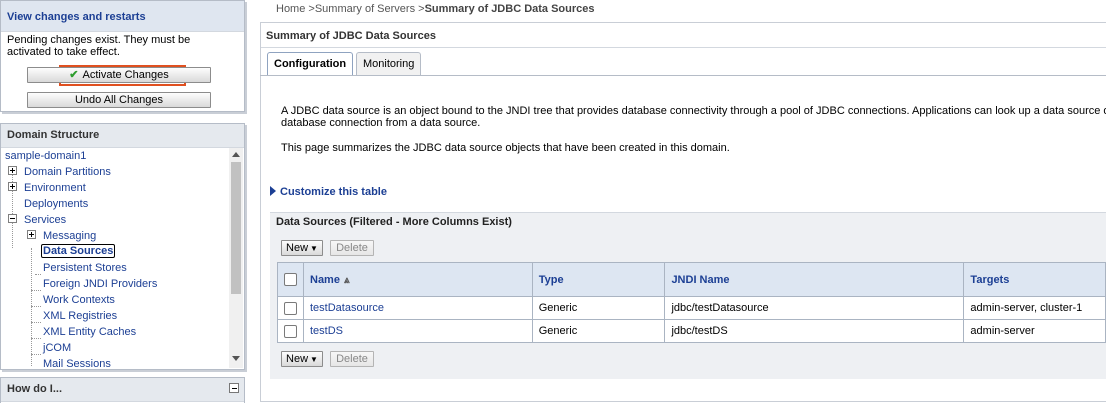  I want to click on tree-scrollbar, so click(236, 258).